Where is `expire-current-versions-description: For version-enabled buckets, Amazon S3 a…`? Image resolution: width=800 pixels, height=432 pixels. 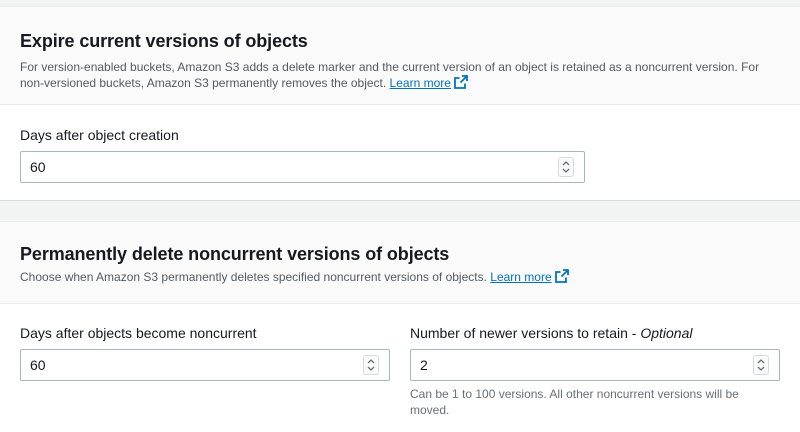
expire-current-versions-description: For version-enabled buckets, Amazon S3 a… is located at coordinates (400, 75).